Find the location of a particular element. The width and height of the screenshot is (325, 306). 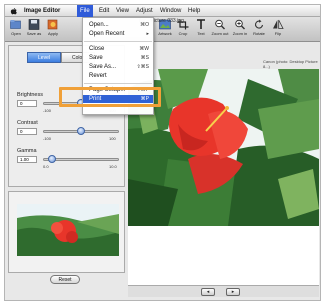

flip-label: Flip is located at coordinates (278, 33).